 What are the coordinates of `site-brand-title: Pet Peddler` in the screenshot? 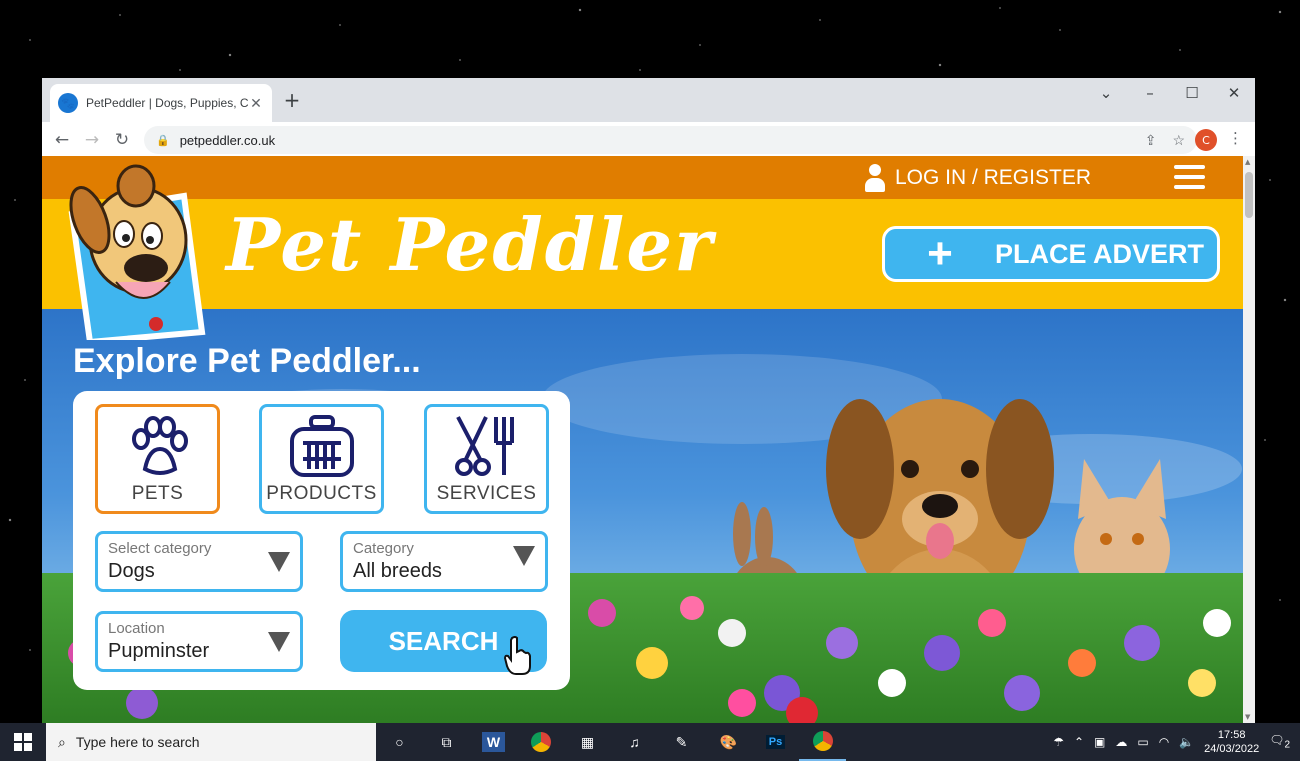 It's located at (470, 244).